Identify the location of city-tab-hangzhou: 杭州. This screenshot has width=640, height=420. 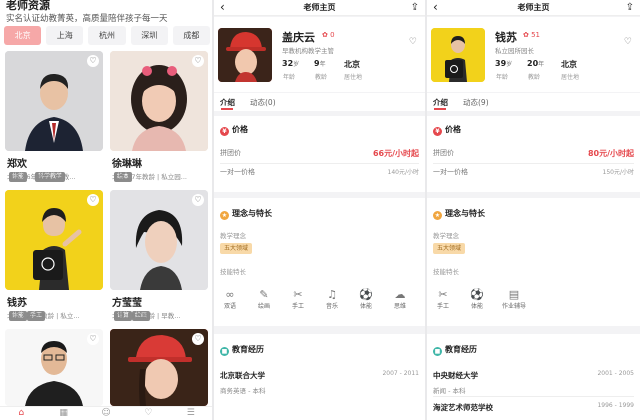
(107, 35).